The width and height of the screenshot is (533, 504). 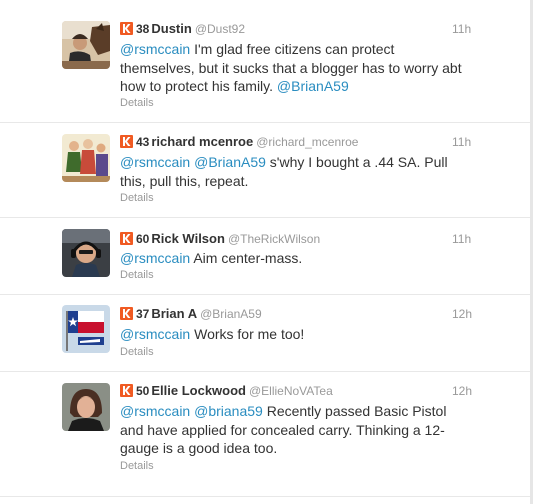 I want to click on klout-score: 60, so click(x=143, y=239).